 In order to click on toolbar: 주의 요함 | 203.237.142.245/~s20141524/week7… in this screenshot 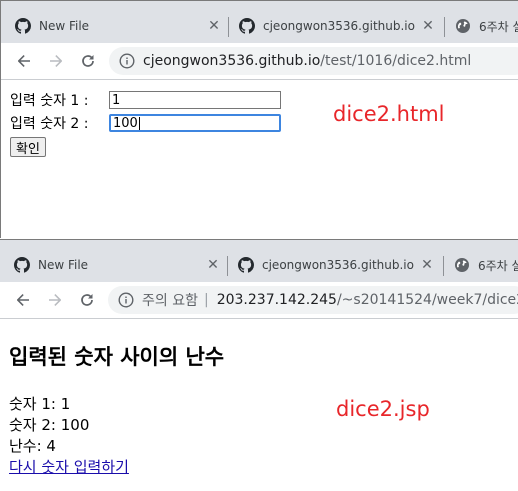, I will do `click(259, 300)`.